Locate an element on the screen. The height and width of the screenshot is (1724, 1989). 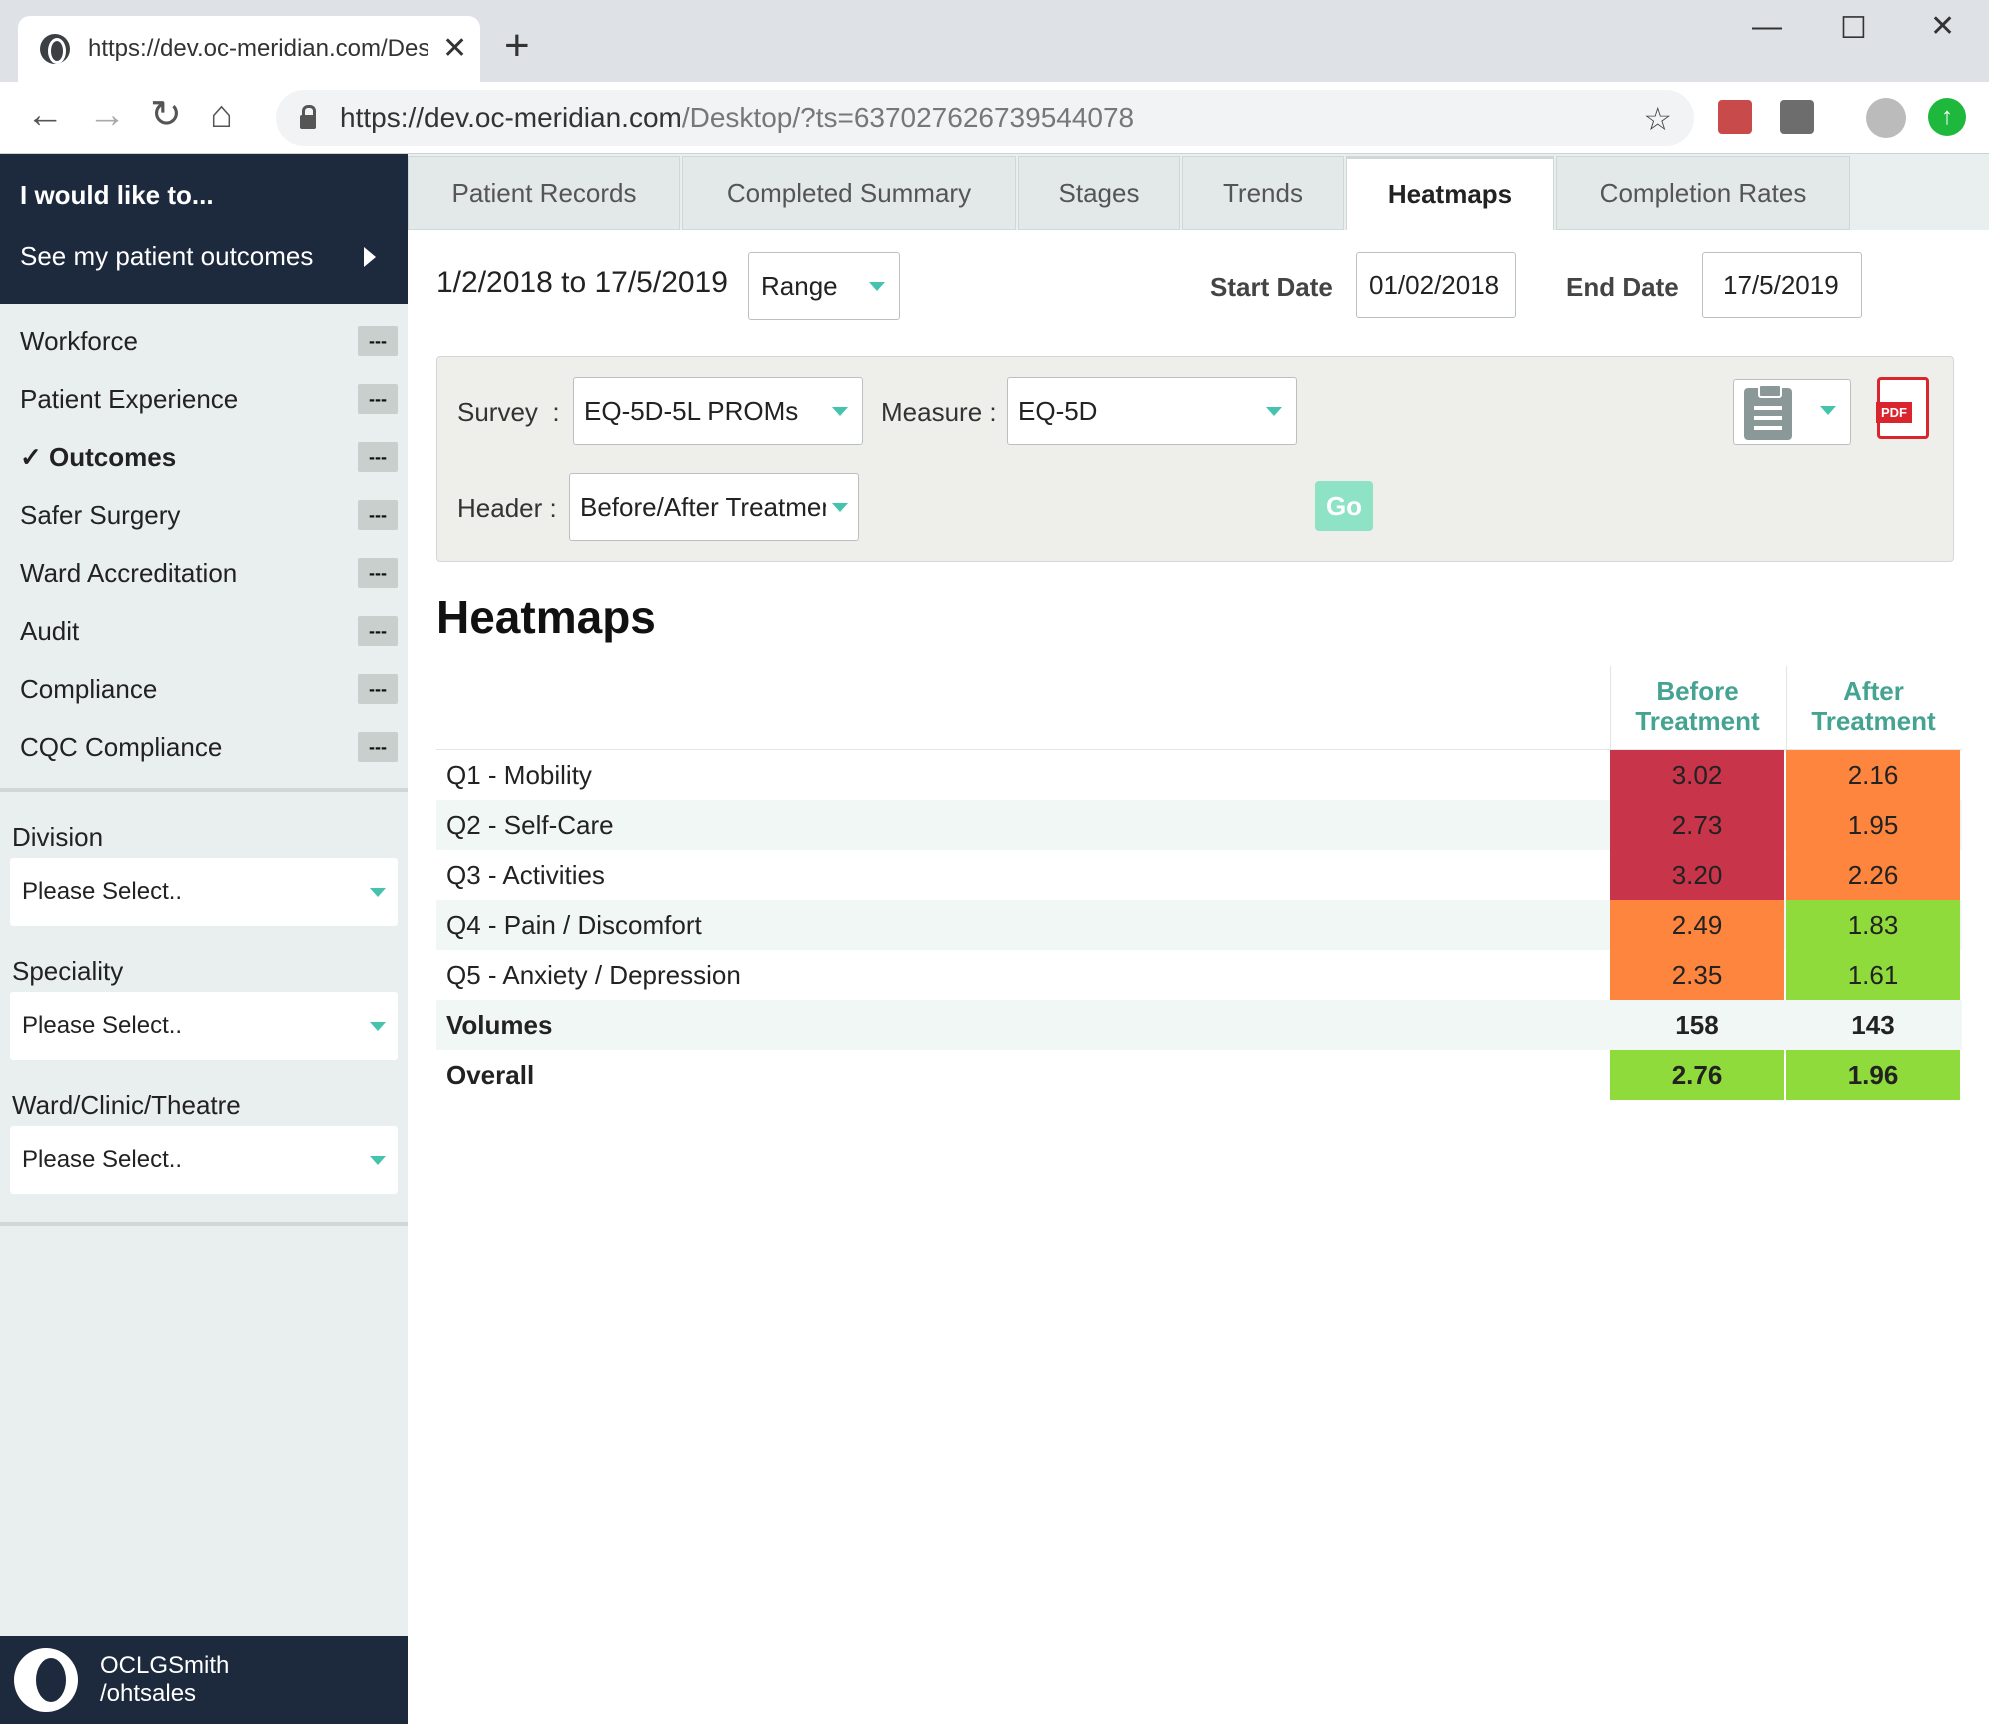
row-label: Q3 - Activities is located at coordinates (525, 875).